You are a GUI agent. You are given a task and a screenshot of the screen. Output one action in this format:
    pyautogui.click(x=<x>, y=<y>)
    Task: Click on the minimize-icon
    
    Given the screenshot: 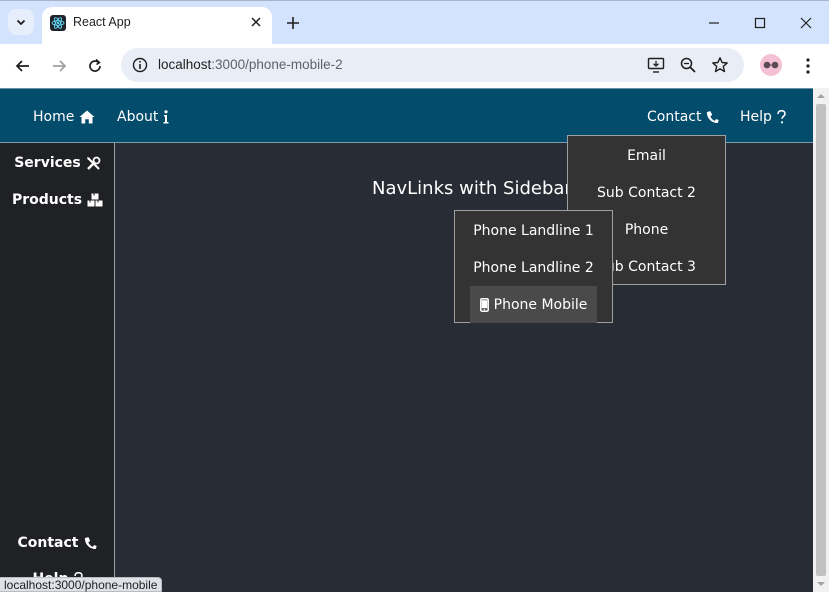 What is the action you would take?
    pyautogui.click(x=714, y=23)
    